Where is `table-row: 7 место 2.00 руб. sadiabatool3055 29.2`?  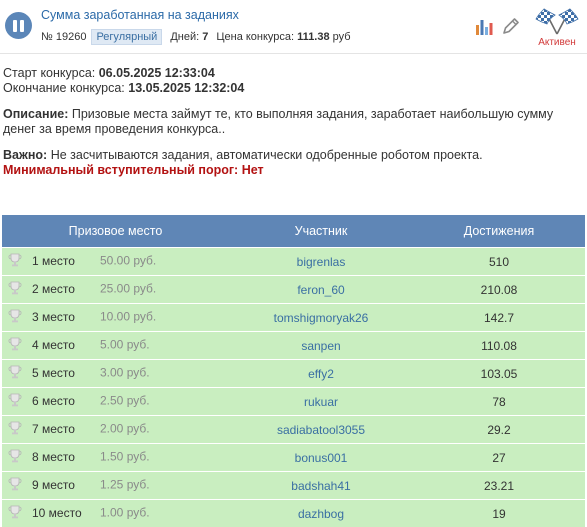
table-row: 7 место 2.00 руб. sadiabatool3055 29.2 is located at coordinates (293, 429).